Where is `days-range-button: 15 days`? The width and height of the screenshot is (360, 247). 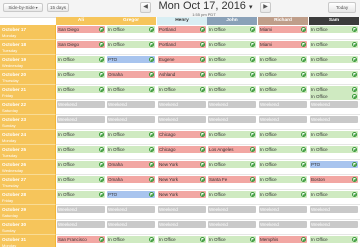 days-range-button: 15 days is located at coordinates (58, 7).